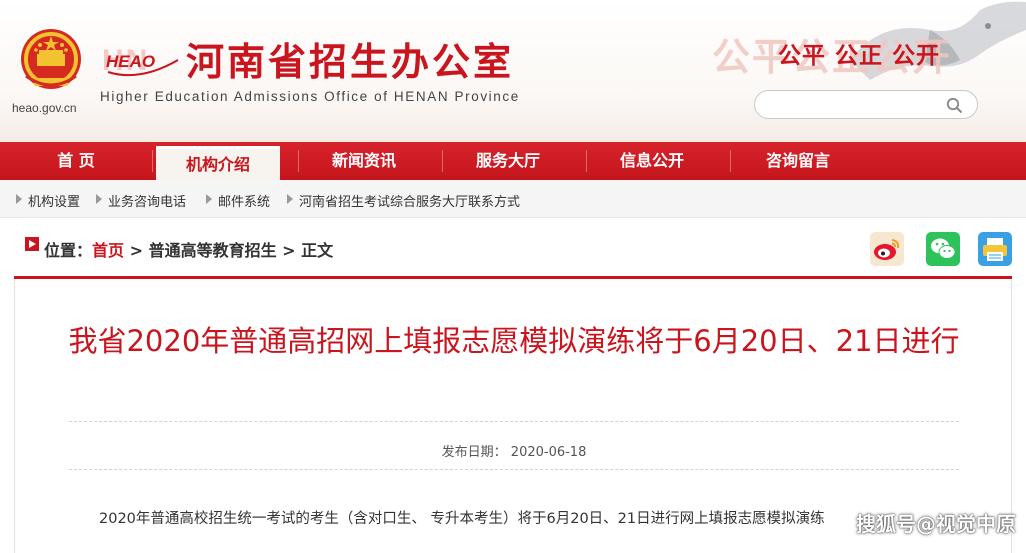 The height and width of the screenshot is (553, 1026). What do you see at coordinates (244, 200) in the screenshot?
I see `subnav-item-mail: 邮件系统` at bounding box center [244, 200].